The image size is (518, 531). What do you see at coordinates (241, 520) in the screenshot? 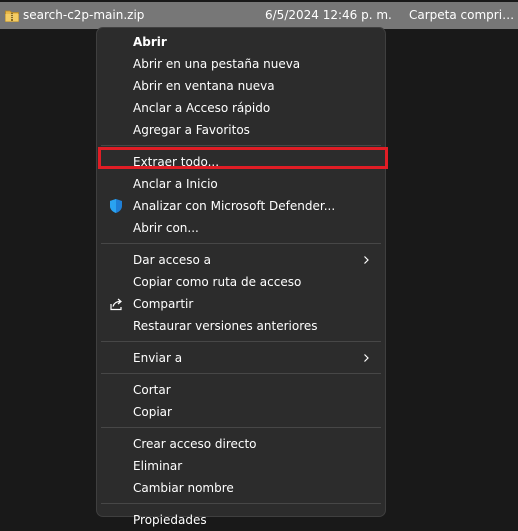
I see `menu-item-propiedades: Propiedades` at bounding box center [241, 520].